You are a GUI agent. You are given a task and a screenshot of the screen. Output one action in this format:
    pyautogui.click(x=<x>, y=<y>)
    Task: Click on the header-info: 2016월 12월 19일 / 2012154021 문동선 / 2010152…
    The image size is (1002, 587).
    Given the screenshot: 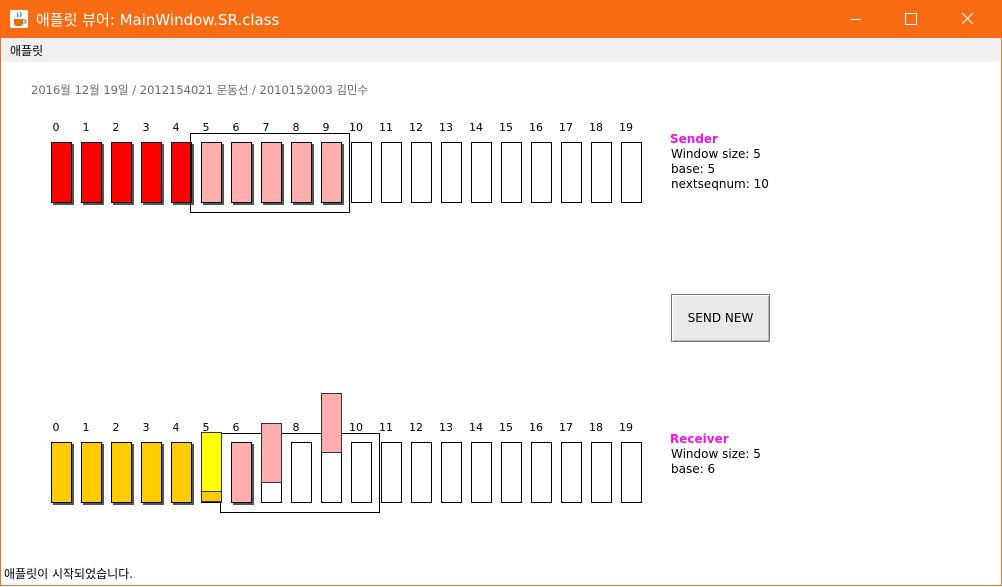 What is the action you would take?
    pyautogui.click(x=200, y=90)
    